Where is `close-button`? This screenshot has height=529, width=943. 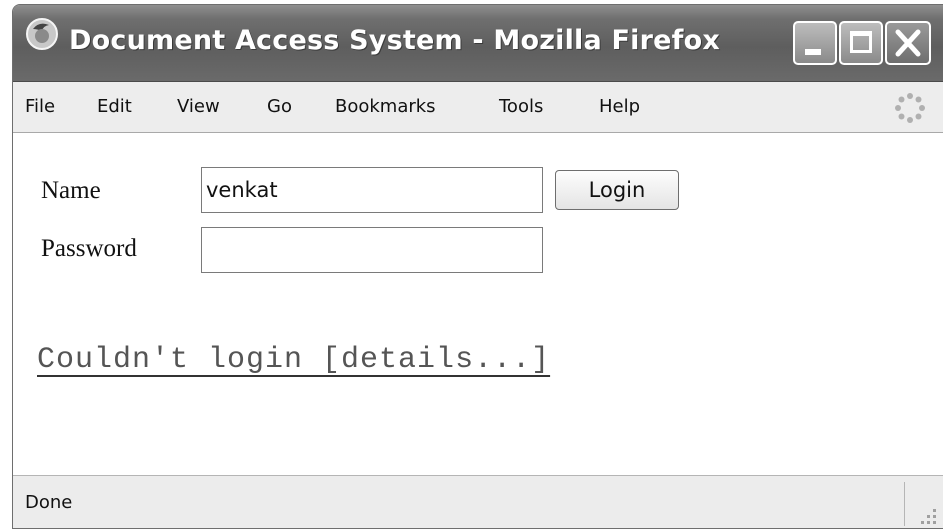 close-button is located at coordinates (908, 43).